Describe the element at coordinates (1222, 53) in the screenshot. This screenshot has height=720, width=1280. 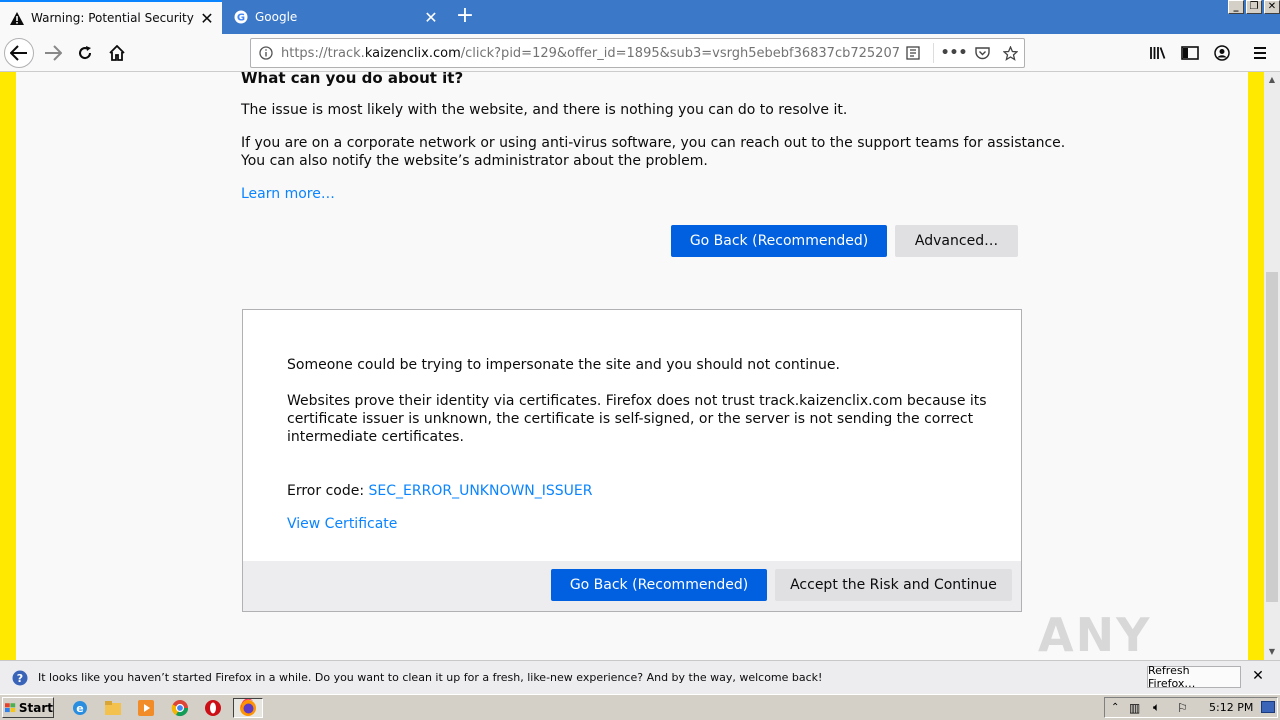
I see `account-icon` at that location.